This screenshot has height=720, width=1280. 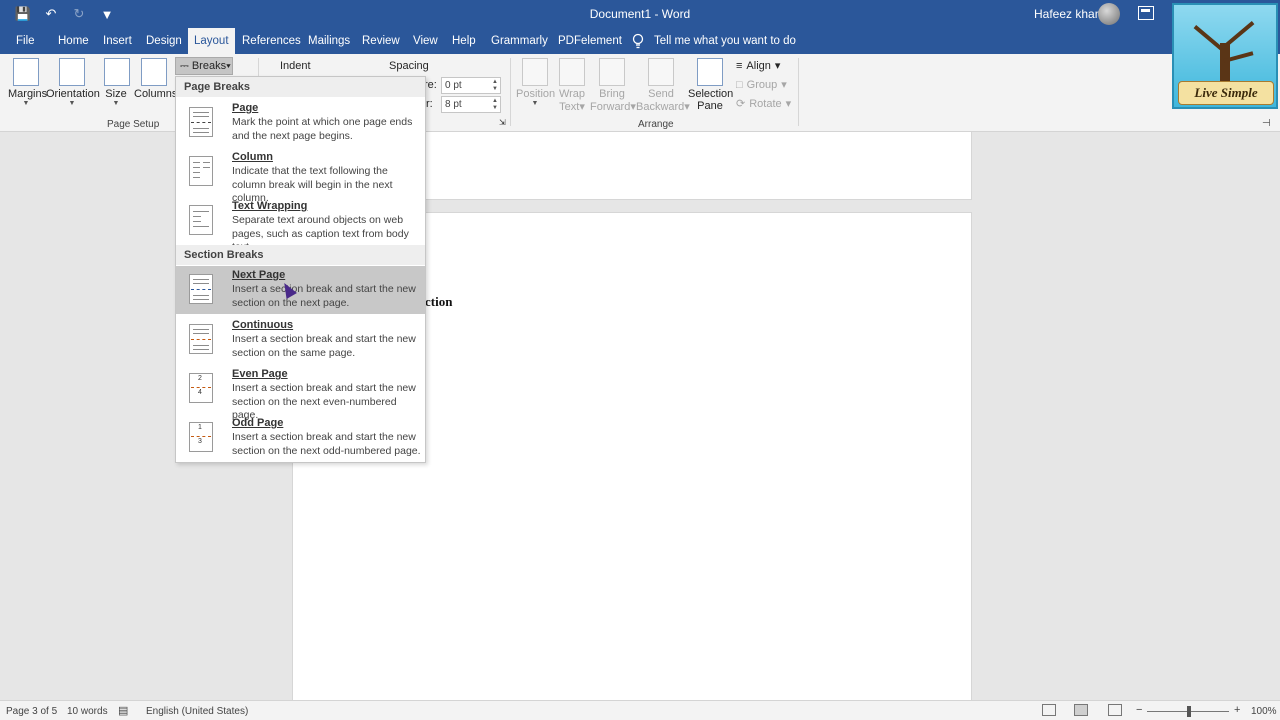 I want to click on tab-home: Home, so click(x=73, y=41).